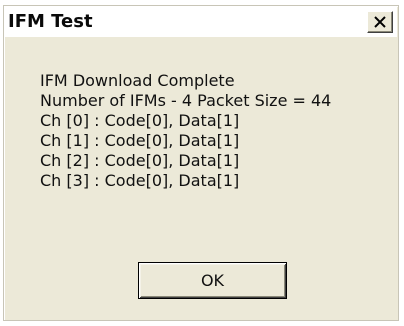 This screenshot has width=404, height=326. I want to click on message-line: Ch [3] : Code[0], Data[1], so click(140, 180).